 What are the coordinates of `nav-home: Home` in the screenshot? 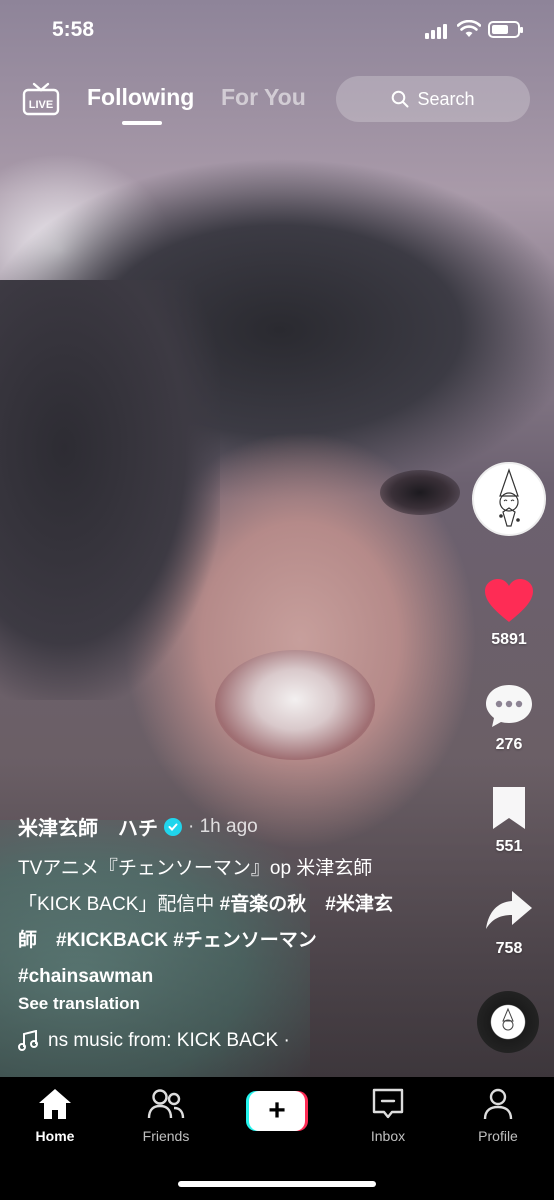 It's located at (55, 1115).